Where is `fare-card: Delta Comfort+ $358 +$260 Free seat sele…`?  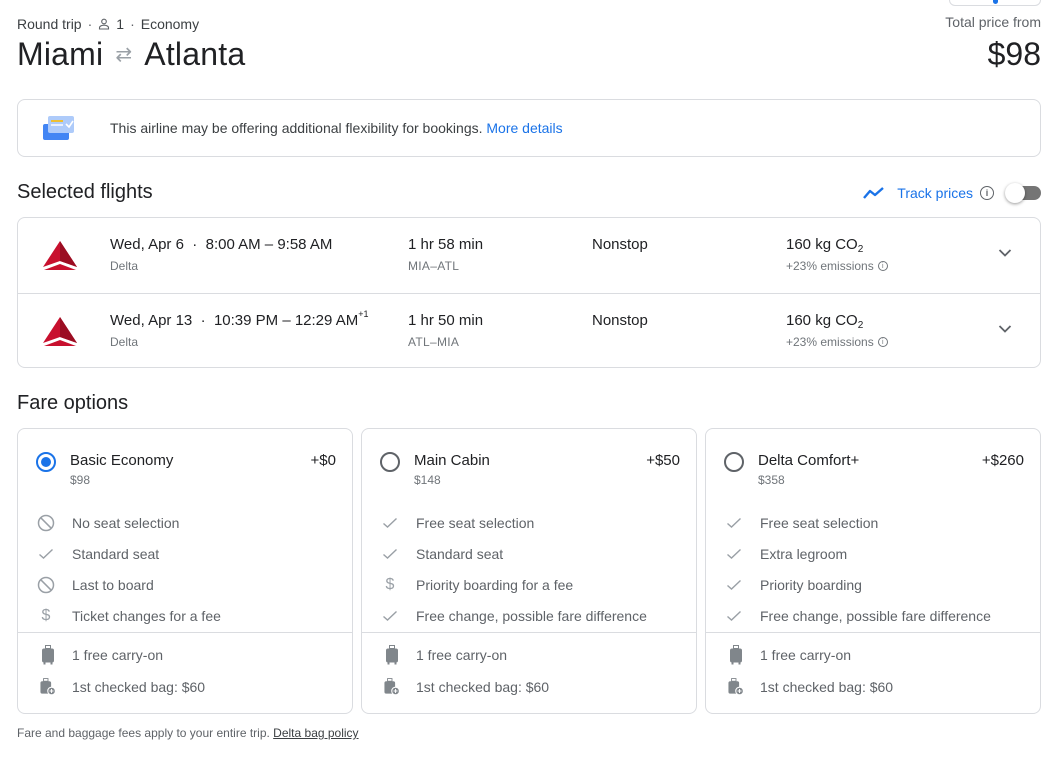
fare-card: Delta Comfort+ $358 +$260 Free seat sele… is located at coordinates (873, 571).